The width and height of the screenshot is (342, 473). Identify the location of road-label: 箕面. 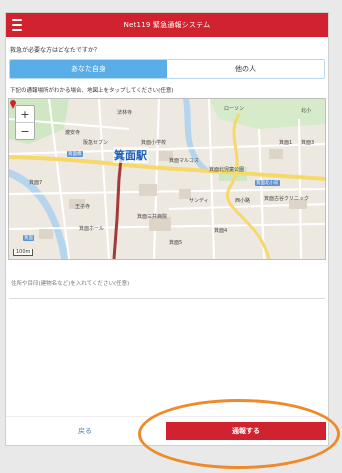
(28, 238).